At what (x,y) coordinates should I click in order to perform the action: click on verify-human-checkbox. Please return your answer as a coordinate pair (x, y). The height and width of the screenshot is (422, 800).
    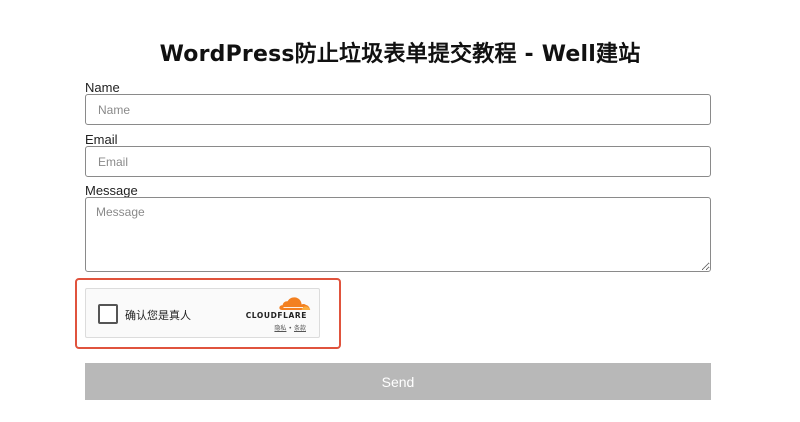
    Looking at the image, I should click on (108, 314).